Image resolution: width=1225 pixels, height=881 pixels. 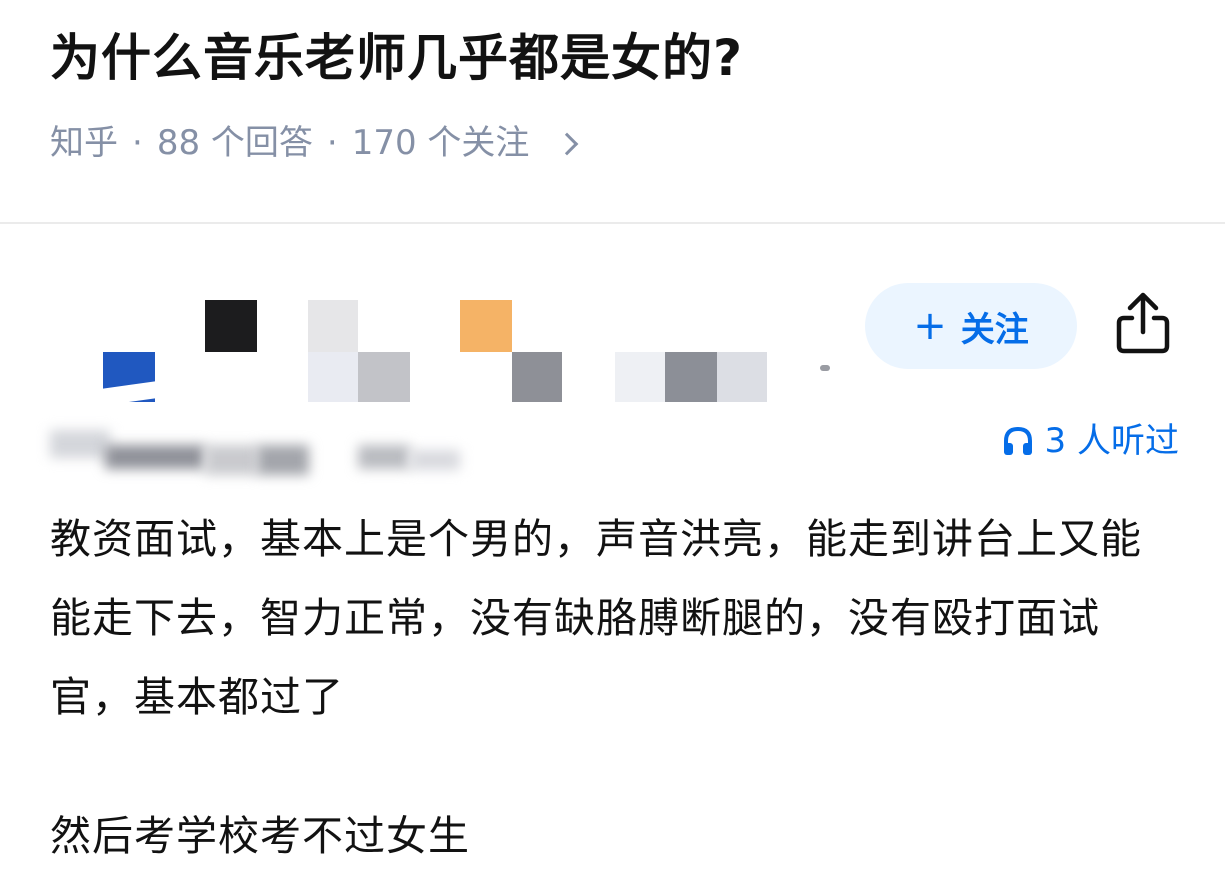 I want to click on question-meta: 知乎 · 88 个回答 · 170 个关注, so click(x=314, y=143).